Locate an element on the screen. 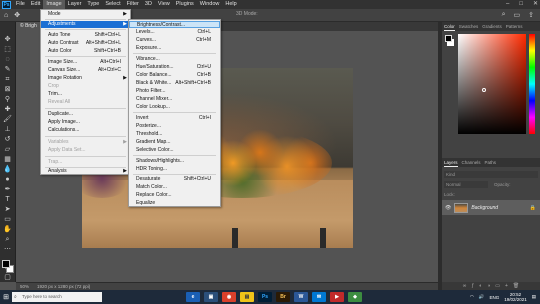 The height and width of the screenshot is (304, 540). taskbar-app-icon: ◉ is located at coordinates (229, 297).